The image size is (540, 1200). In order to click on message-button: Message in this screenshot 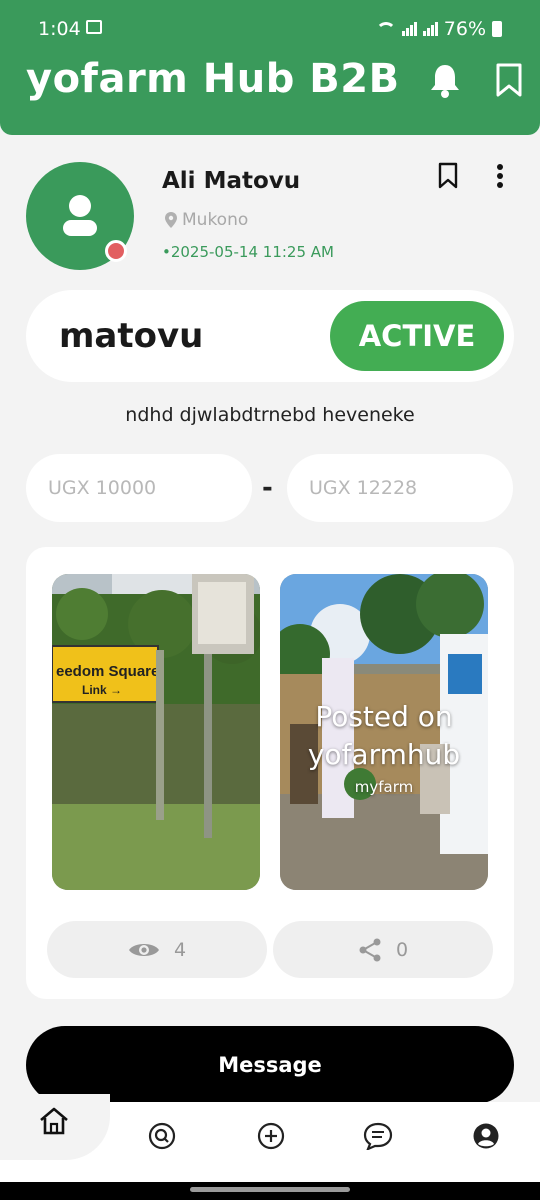, I will do `click(270, 1065)`.